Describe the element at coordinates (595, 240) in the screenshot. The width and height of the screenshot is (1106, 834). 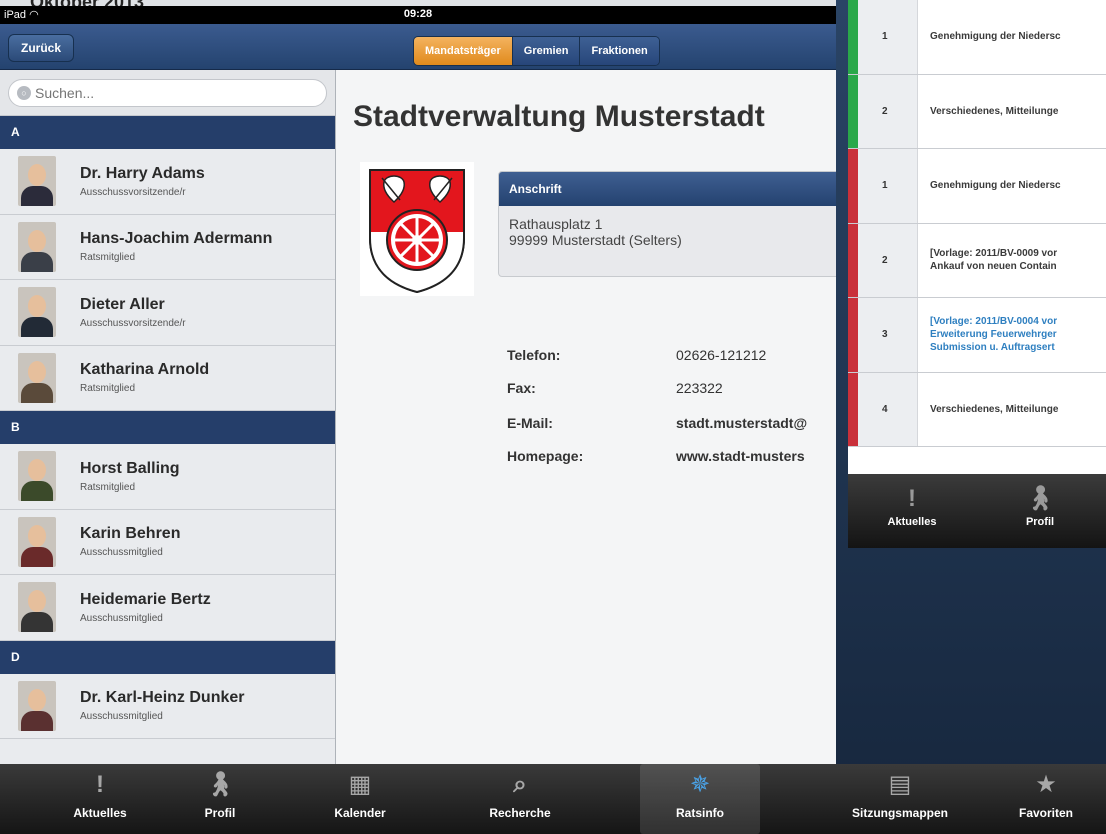
I see `address-city: 99999 Musterstadt (Selters)` at that location.